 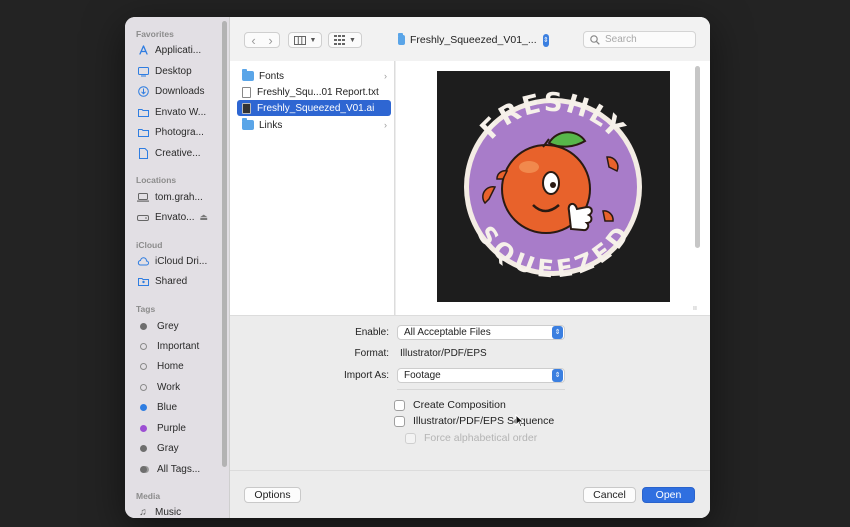 I want to click on import-as-popup: Footage ⇕, so click(x=481, y=375).